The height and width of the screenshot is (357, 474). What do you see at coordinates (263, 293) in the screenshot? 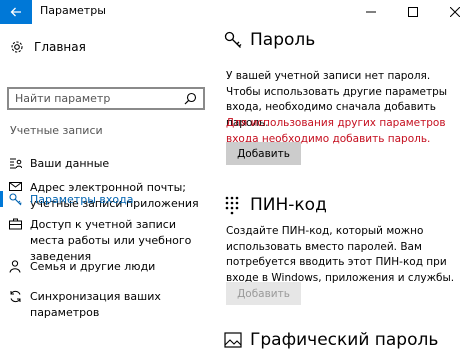
I see `add-pin-button: Добавить` at bounding box center [263, 293].